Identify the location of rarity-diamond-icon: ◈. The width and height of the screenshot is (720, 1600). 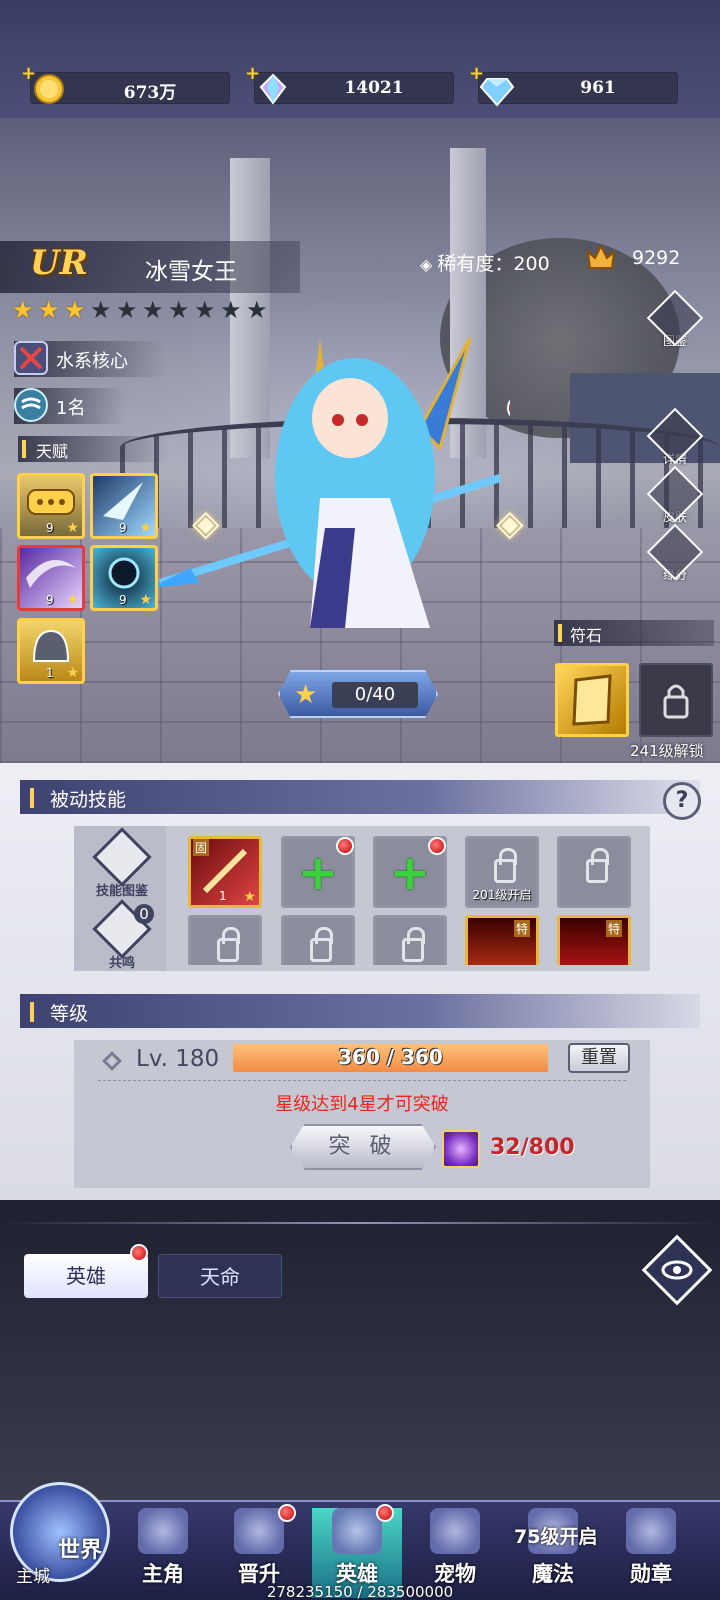
(429, 264).